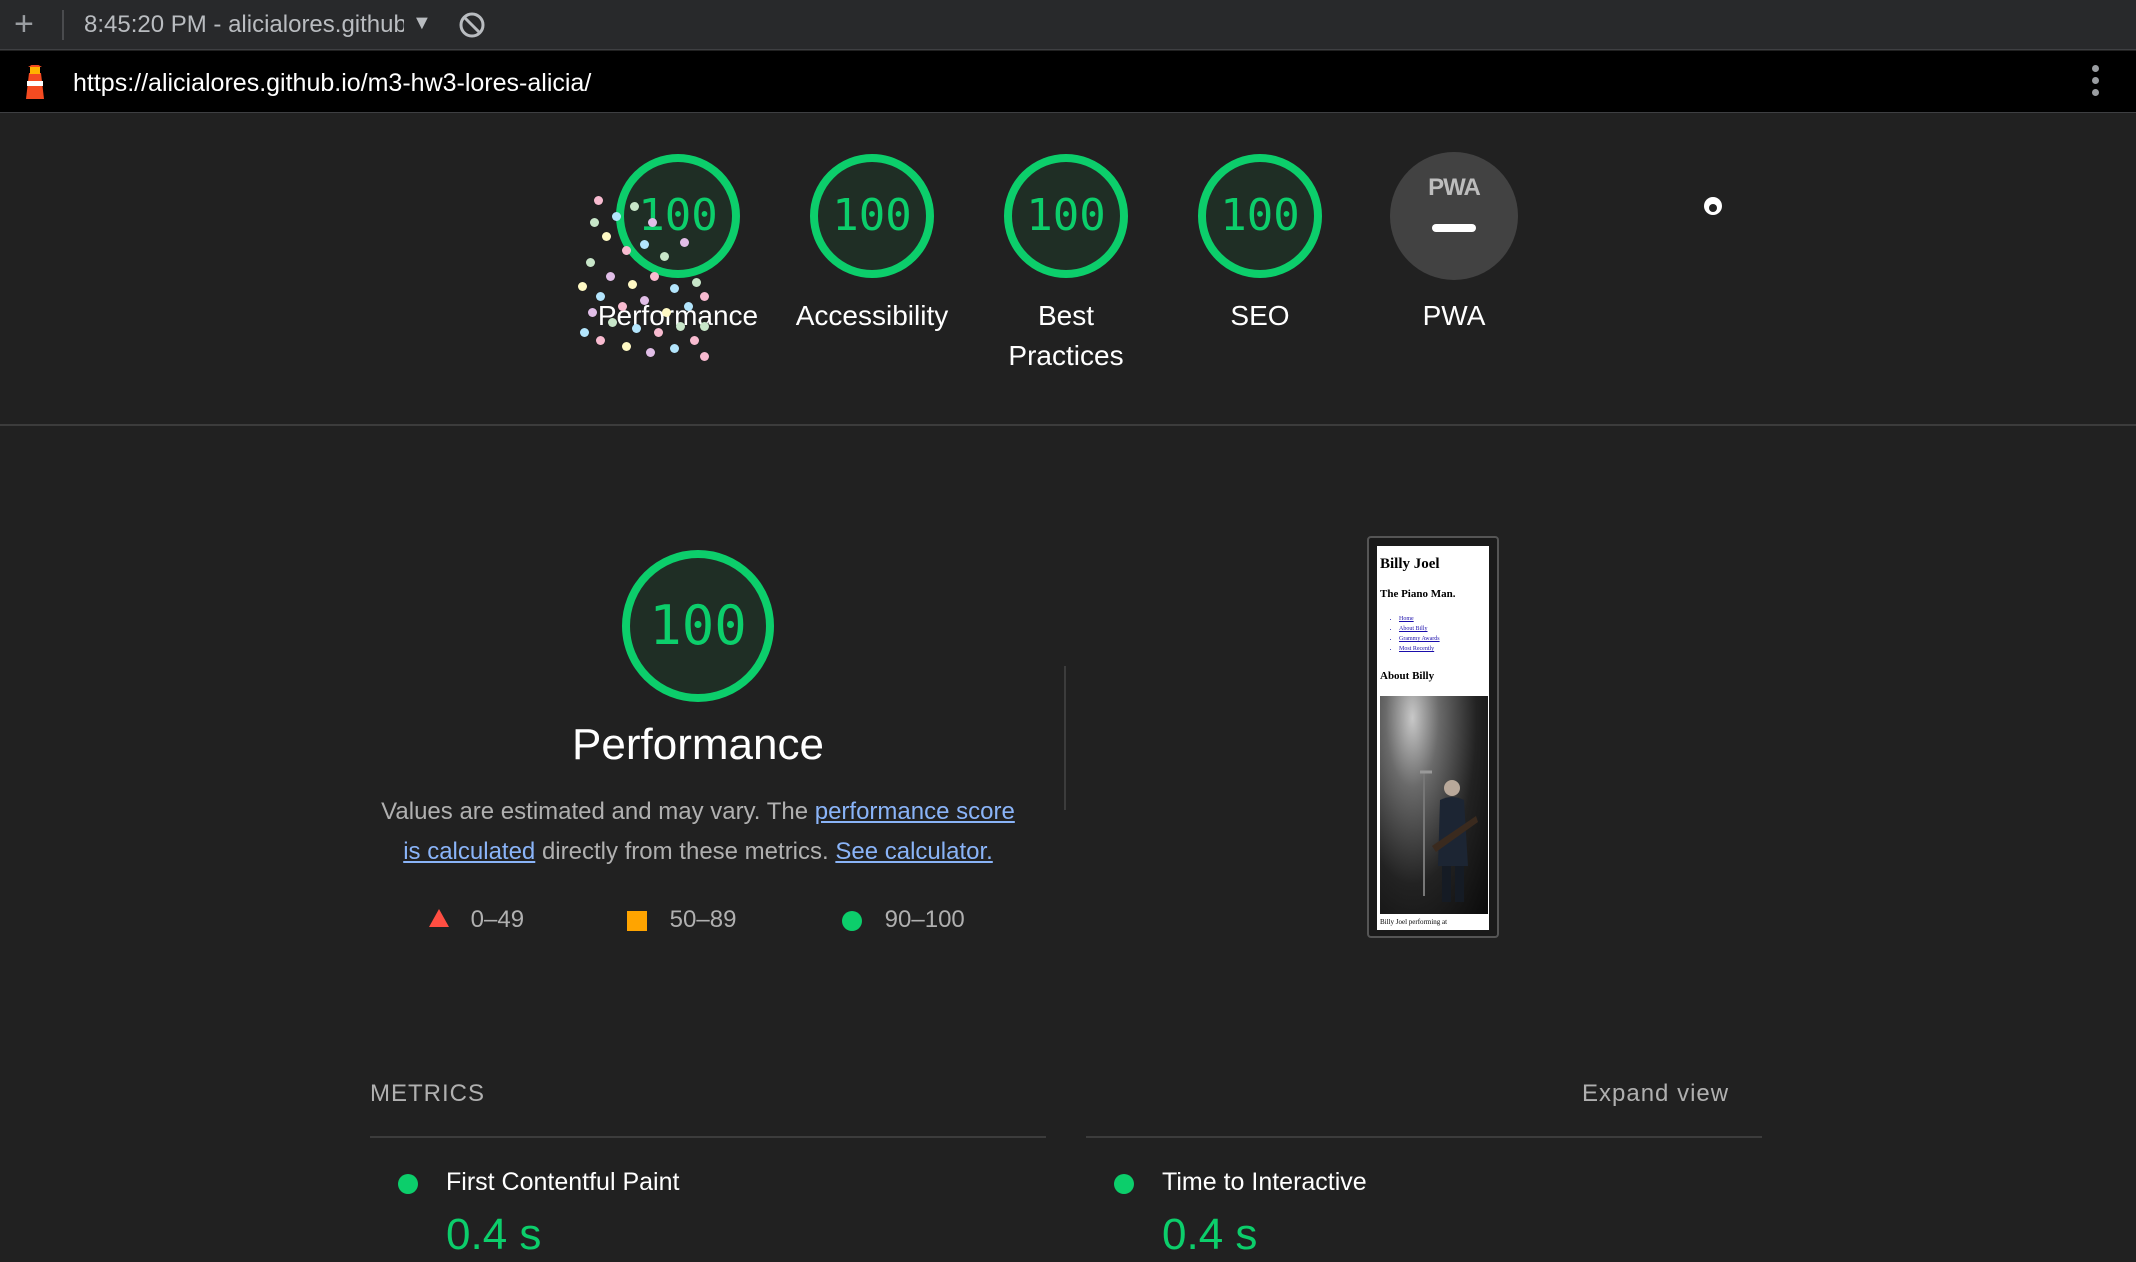 The width and height of the screenshot is (2136, 1262). Describe the element at coordinates (244, 25) in the screenshot. I see `tab-title: 8:45:20 PM - alicialores.github` at that location.